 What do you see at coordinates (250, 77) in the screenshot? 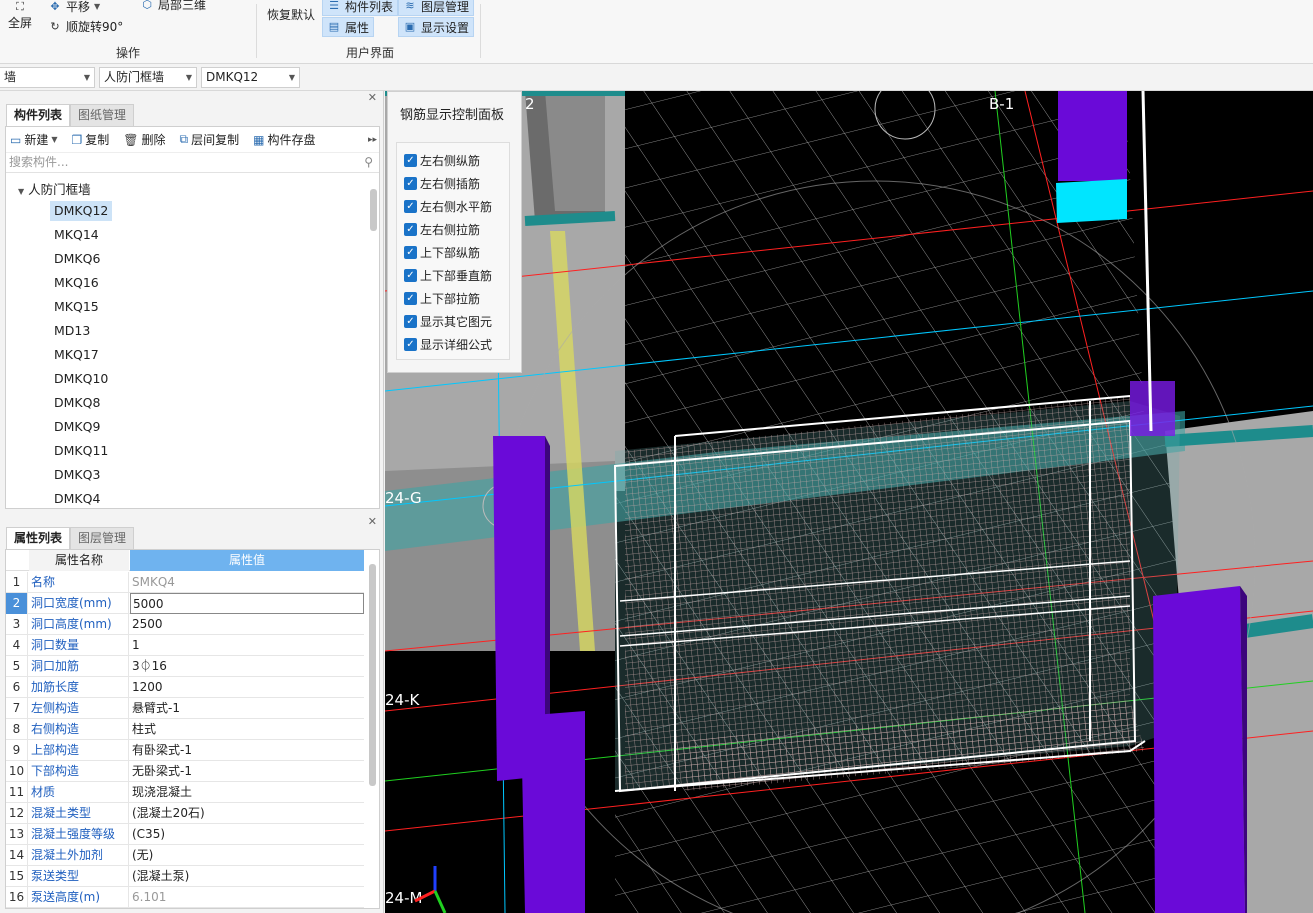
I see `component-select: DMKQ12 ▼` at bounding box center [250, 77].